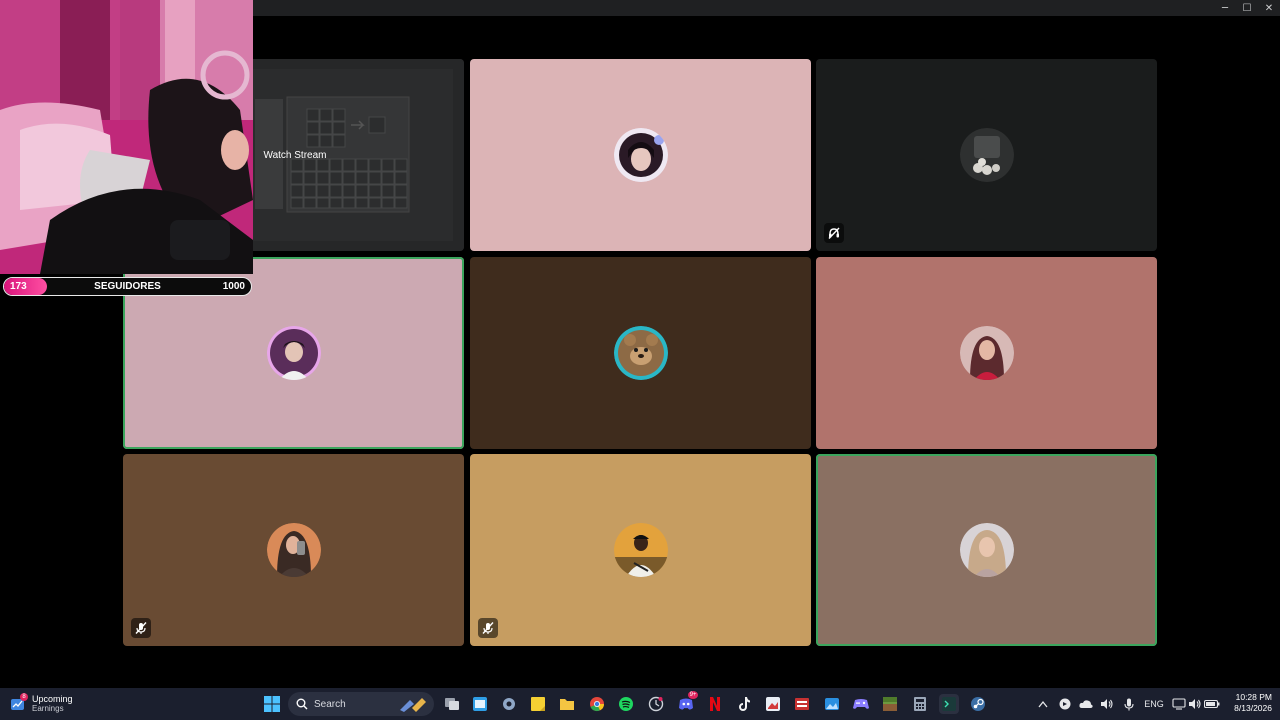 This screenshot has height=720, width=1280. I want to click on watch-stream-label: Watch Stream, so click(295, 155).